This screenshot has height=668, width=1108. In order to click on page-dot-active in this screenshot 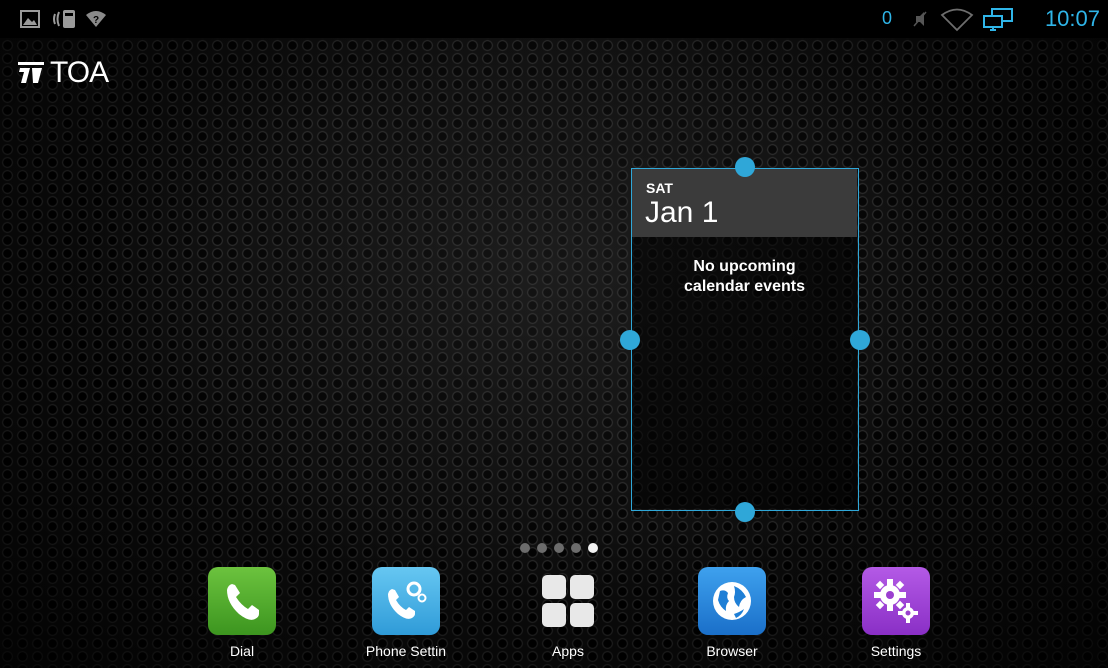, I will do `click(593, 548)`.